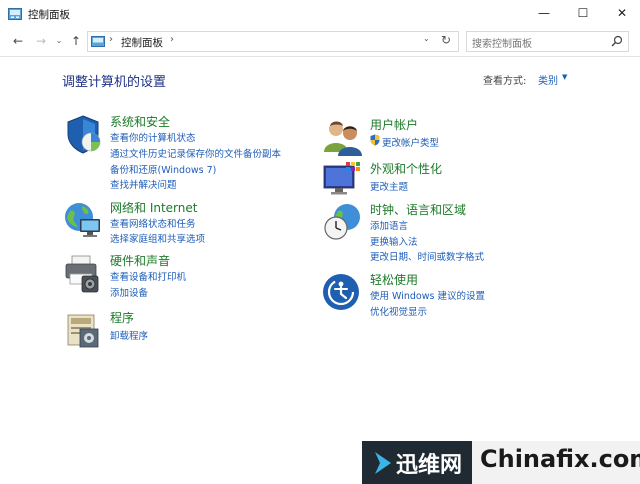 The image size is (640, 484). Describe the element at coordinates (140, 121) in the screenshot. I see `category-title-system-security: 系统和安全` at that location.